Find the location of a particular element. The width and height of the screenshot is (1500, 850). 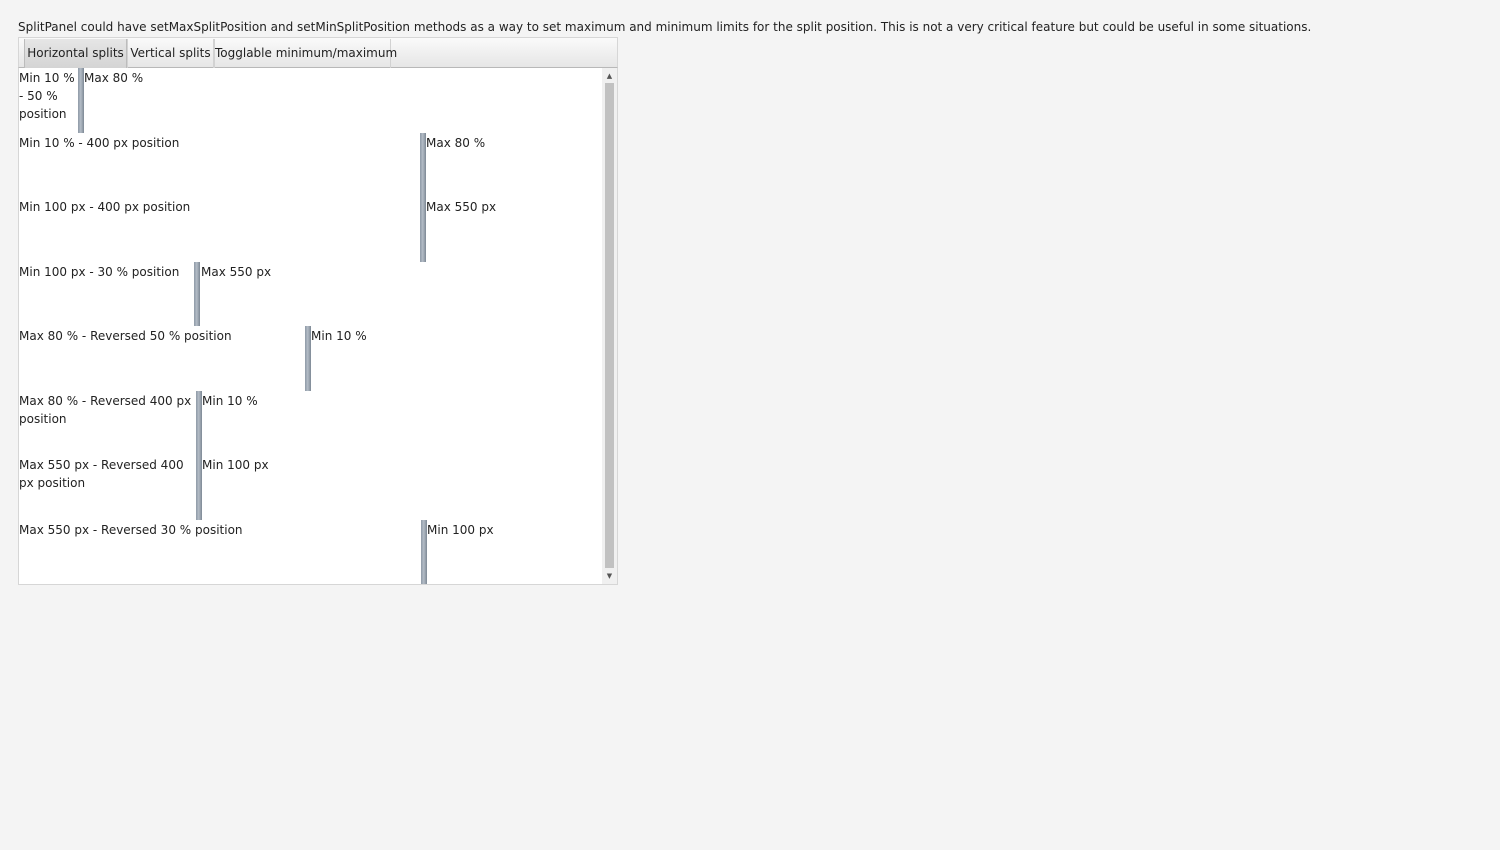

triangle-down-icon: ▼ is located at coordinates (609, 576).